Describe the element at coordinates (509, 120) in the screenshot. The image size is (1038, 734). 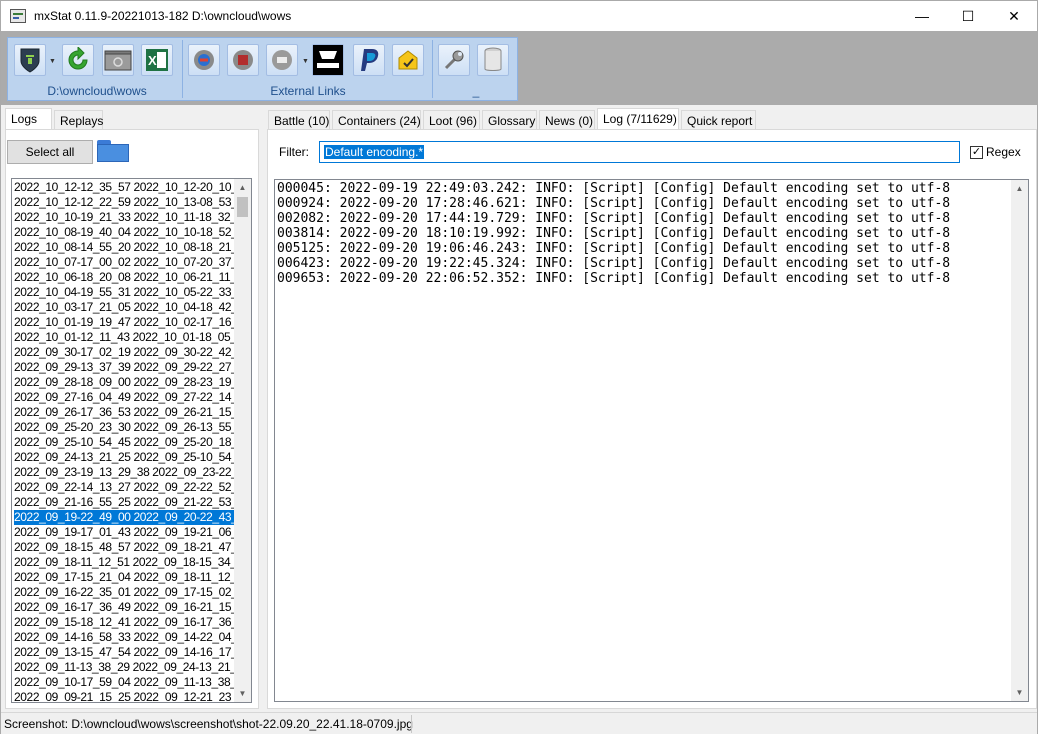
I see `tab-glossary: Glossary` at that location.